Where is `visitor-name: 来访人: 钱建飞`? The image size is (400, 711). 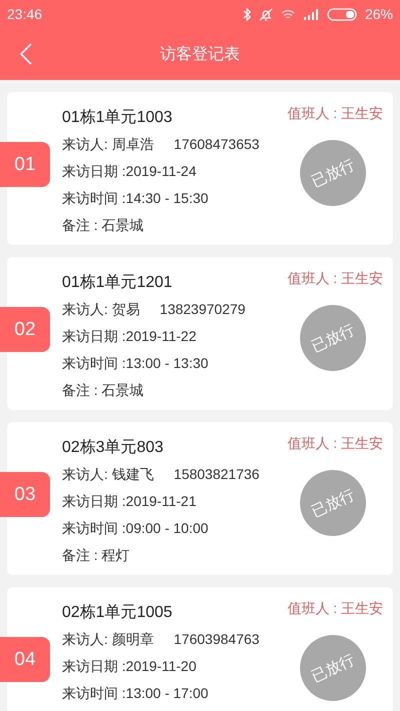 visitor-name: 来访人: 钱建飞 is located at coordinates (108, 474).